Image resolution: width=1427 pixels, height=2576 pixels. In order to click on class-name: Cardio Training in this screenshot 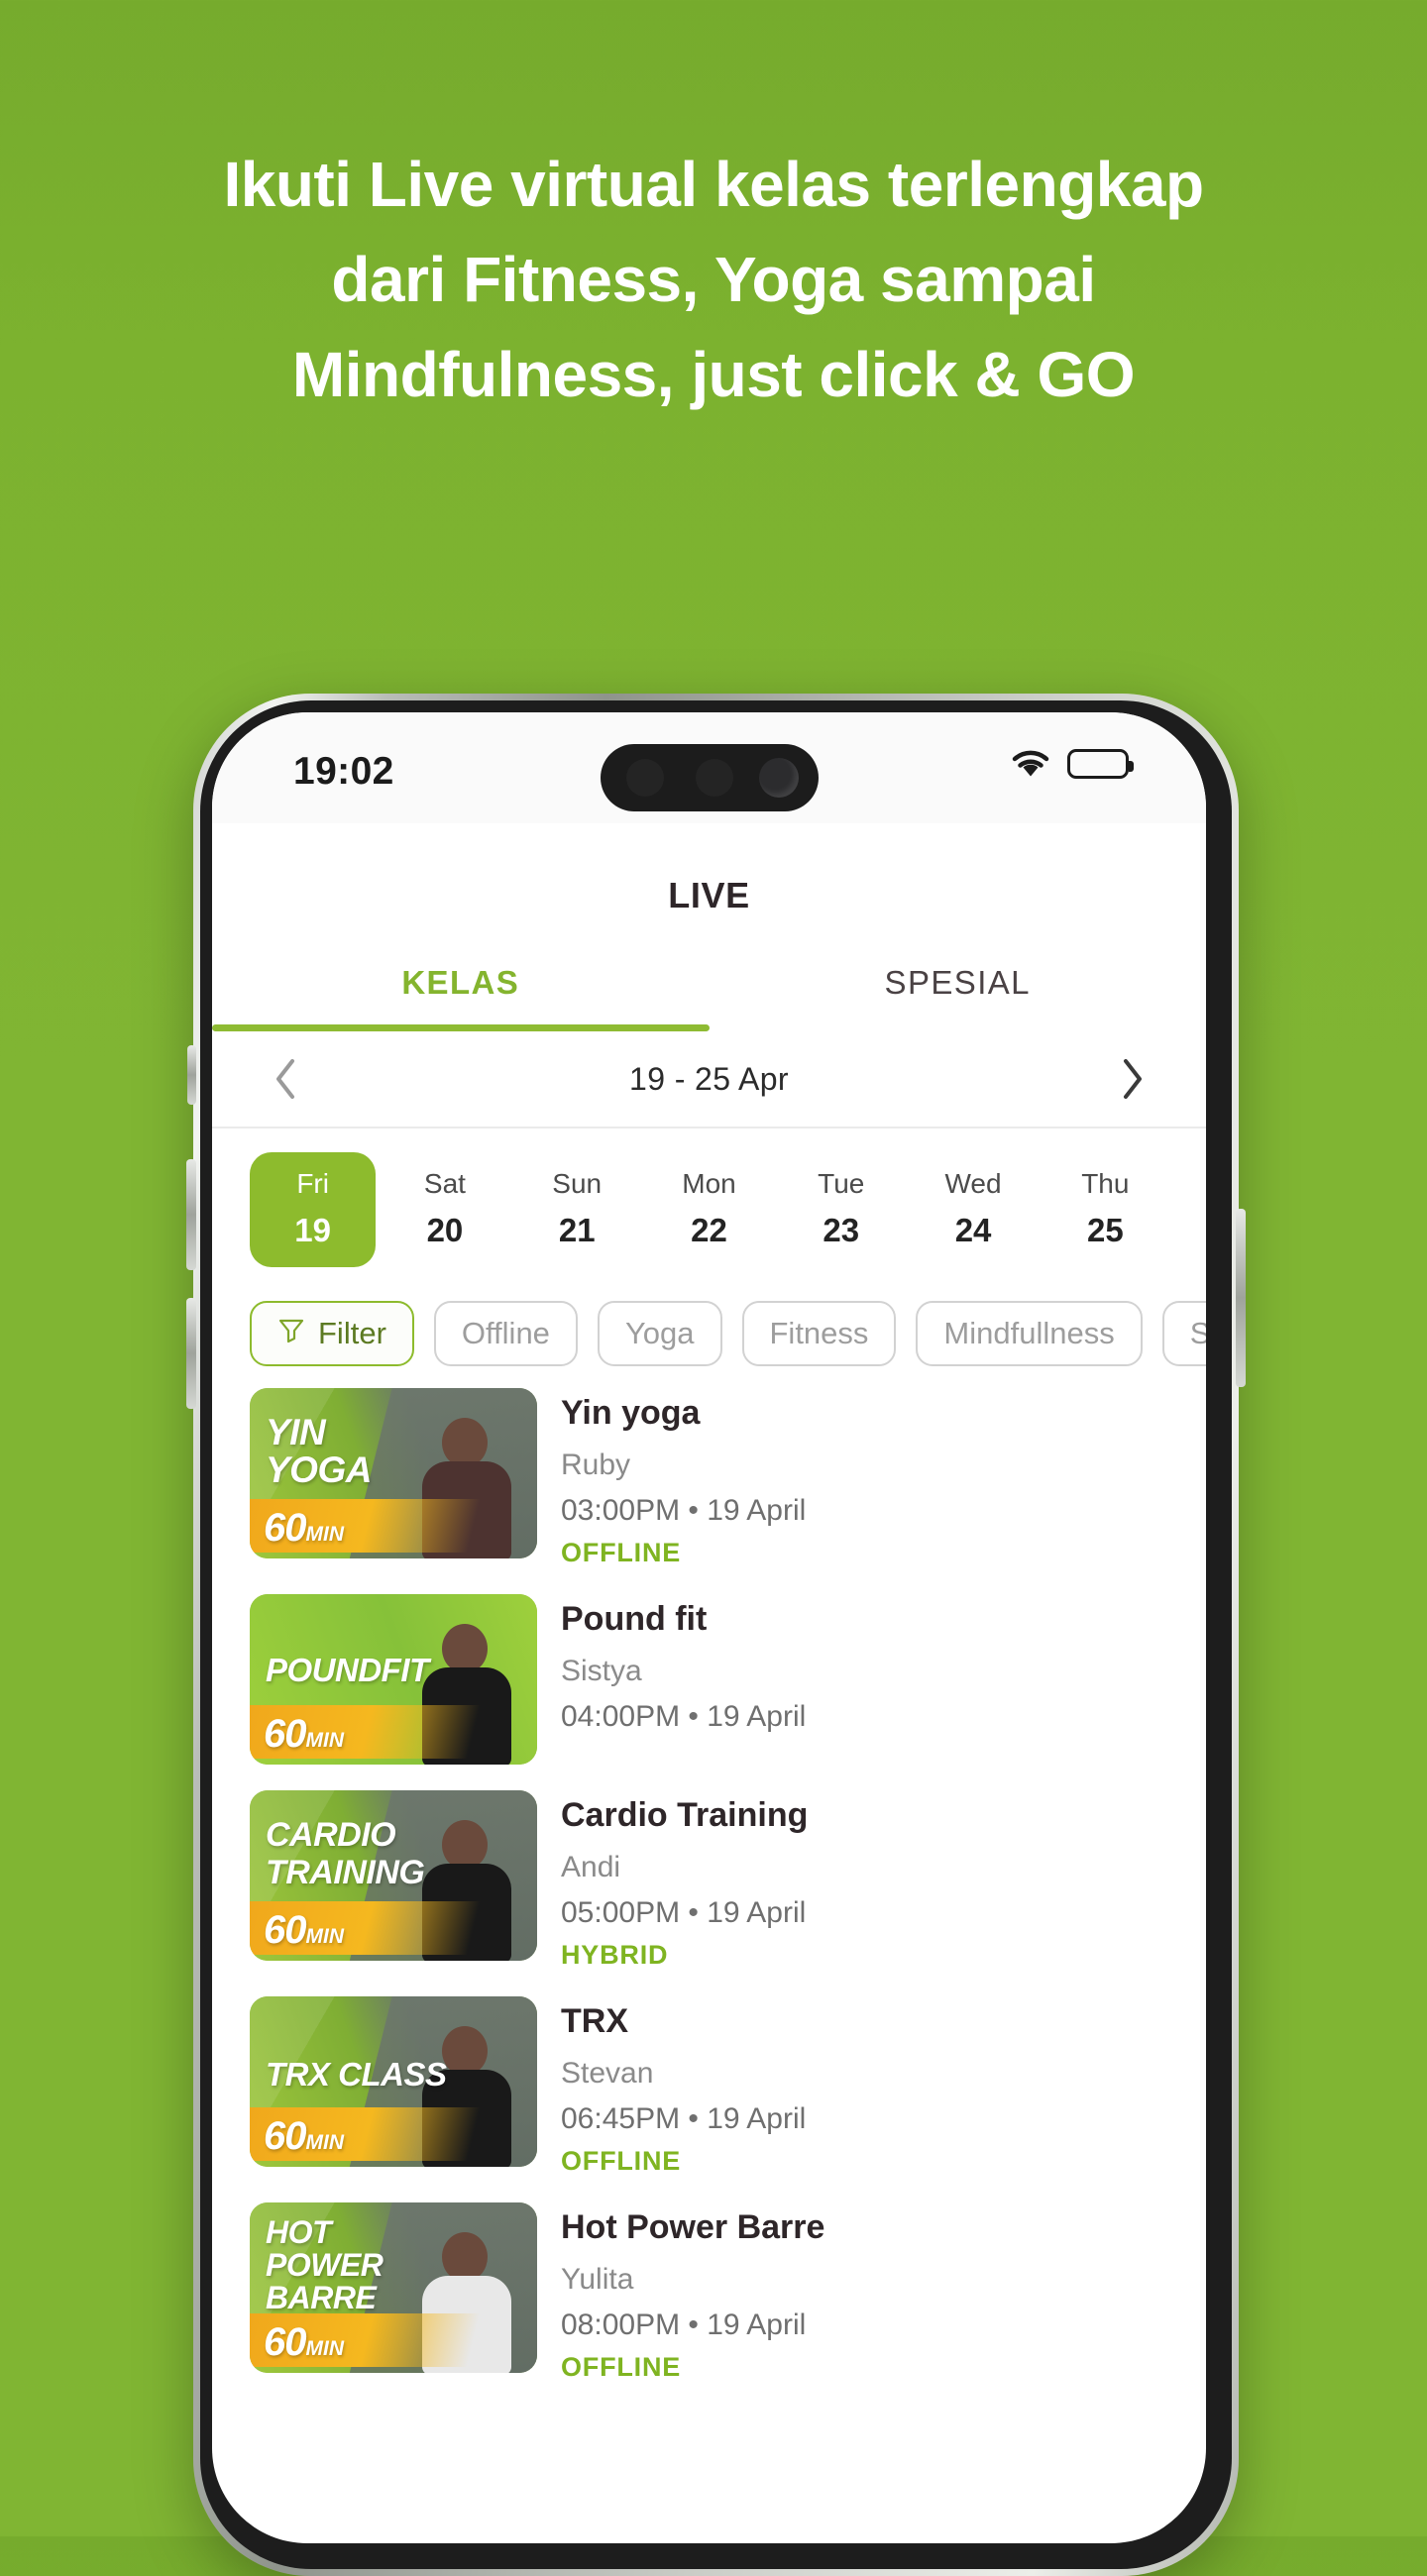, I will do `click(685, 1815)`.